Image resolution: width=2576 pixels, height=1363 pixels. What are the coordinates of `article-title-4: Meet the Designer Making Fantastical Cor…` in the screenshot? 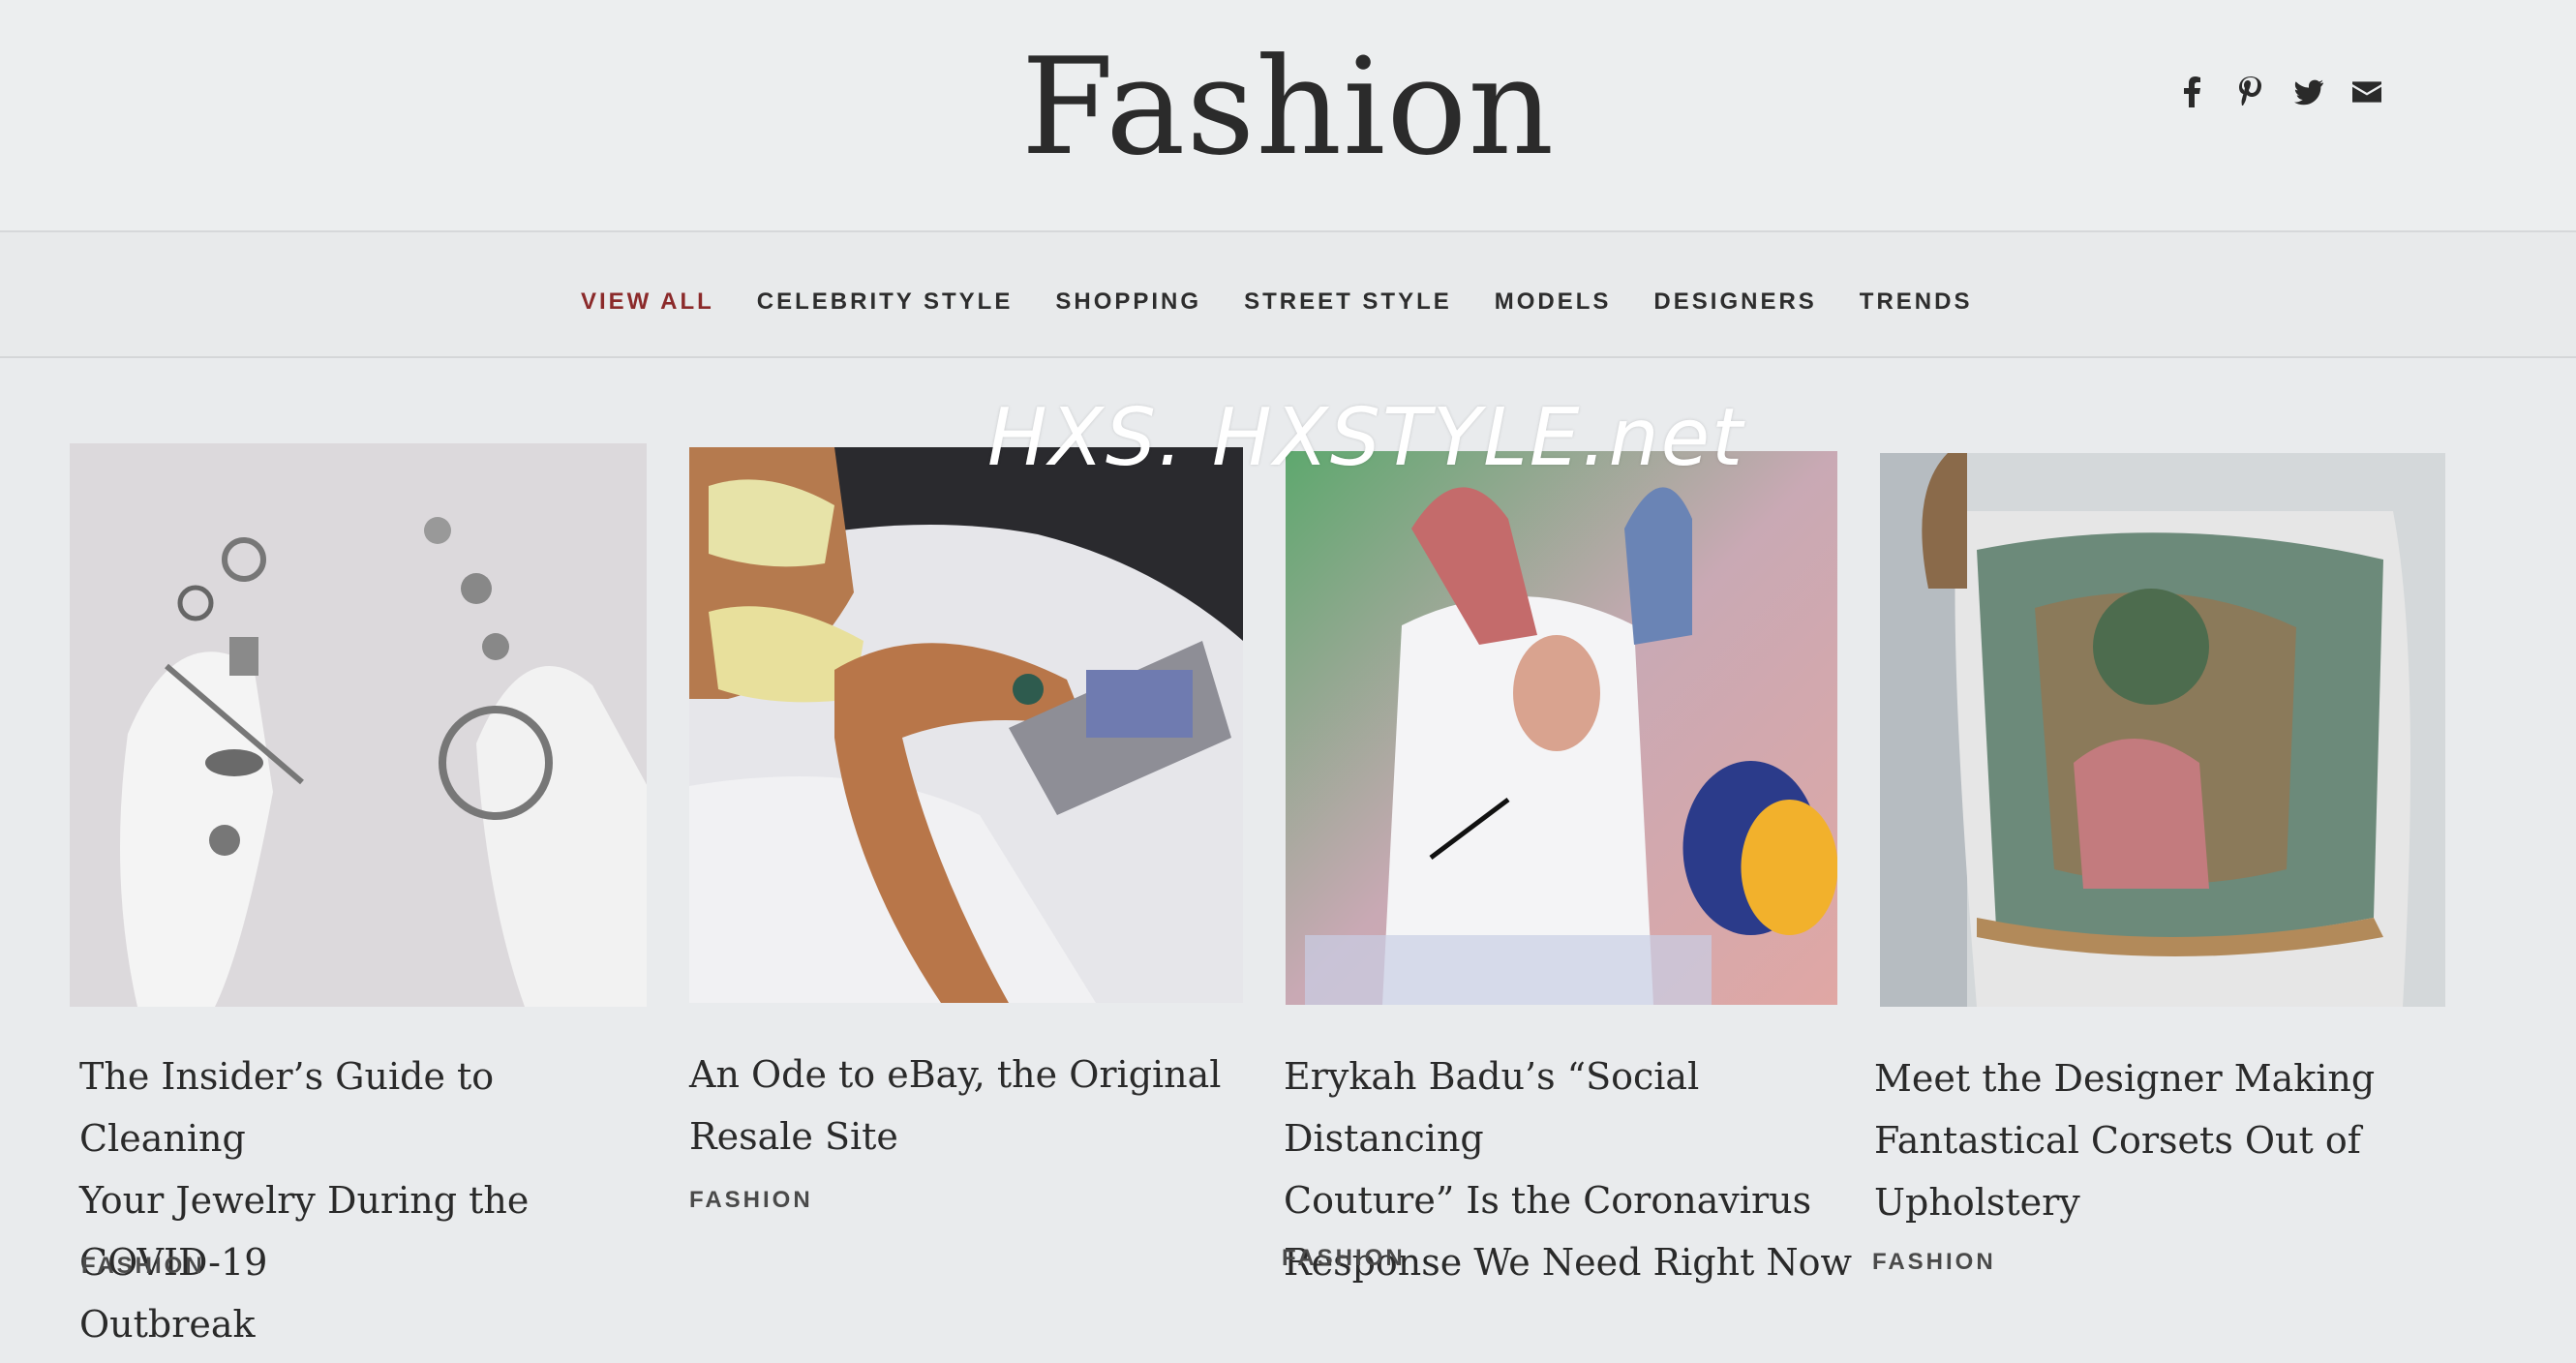 It's located at (2164, 1140).